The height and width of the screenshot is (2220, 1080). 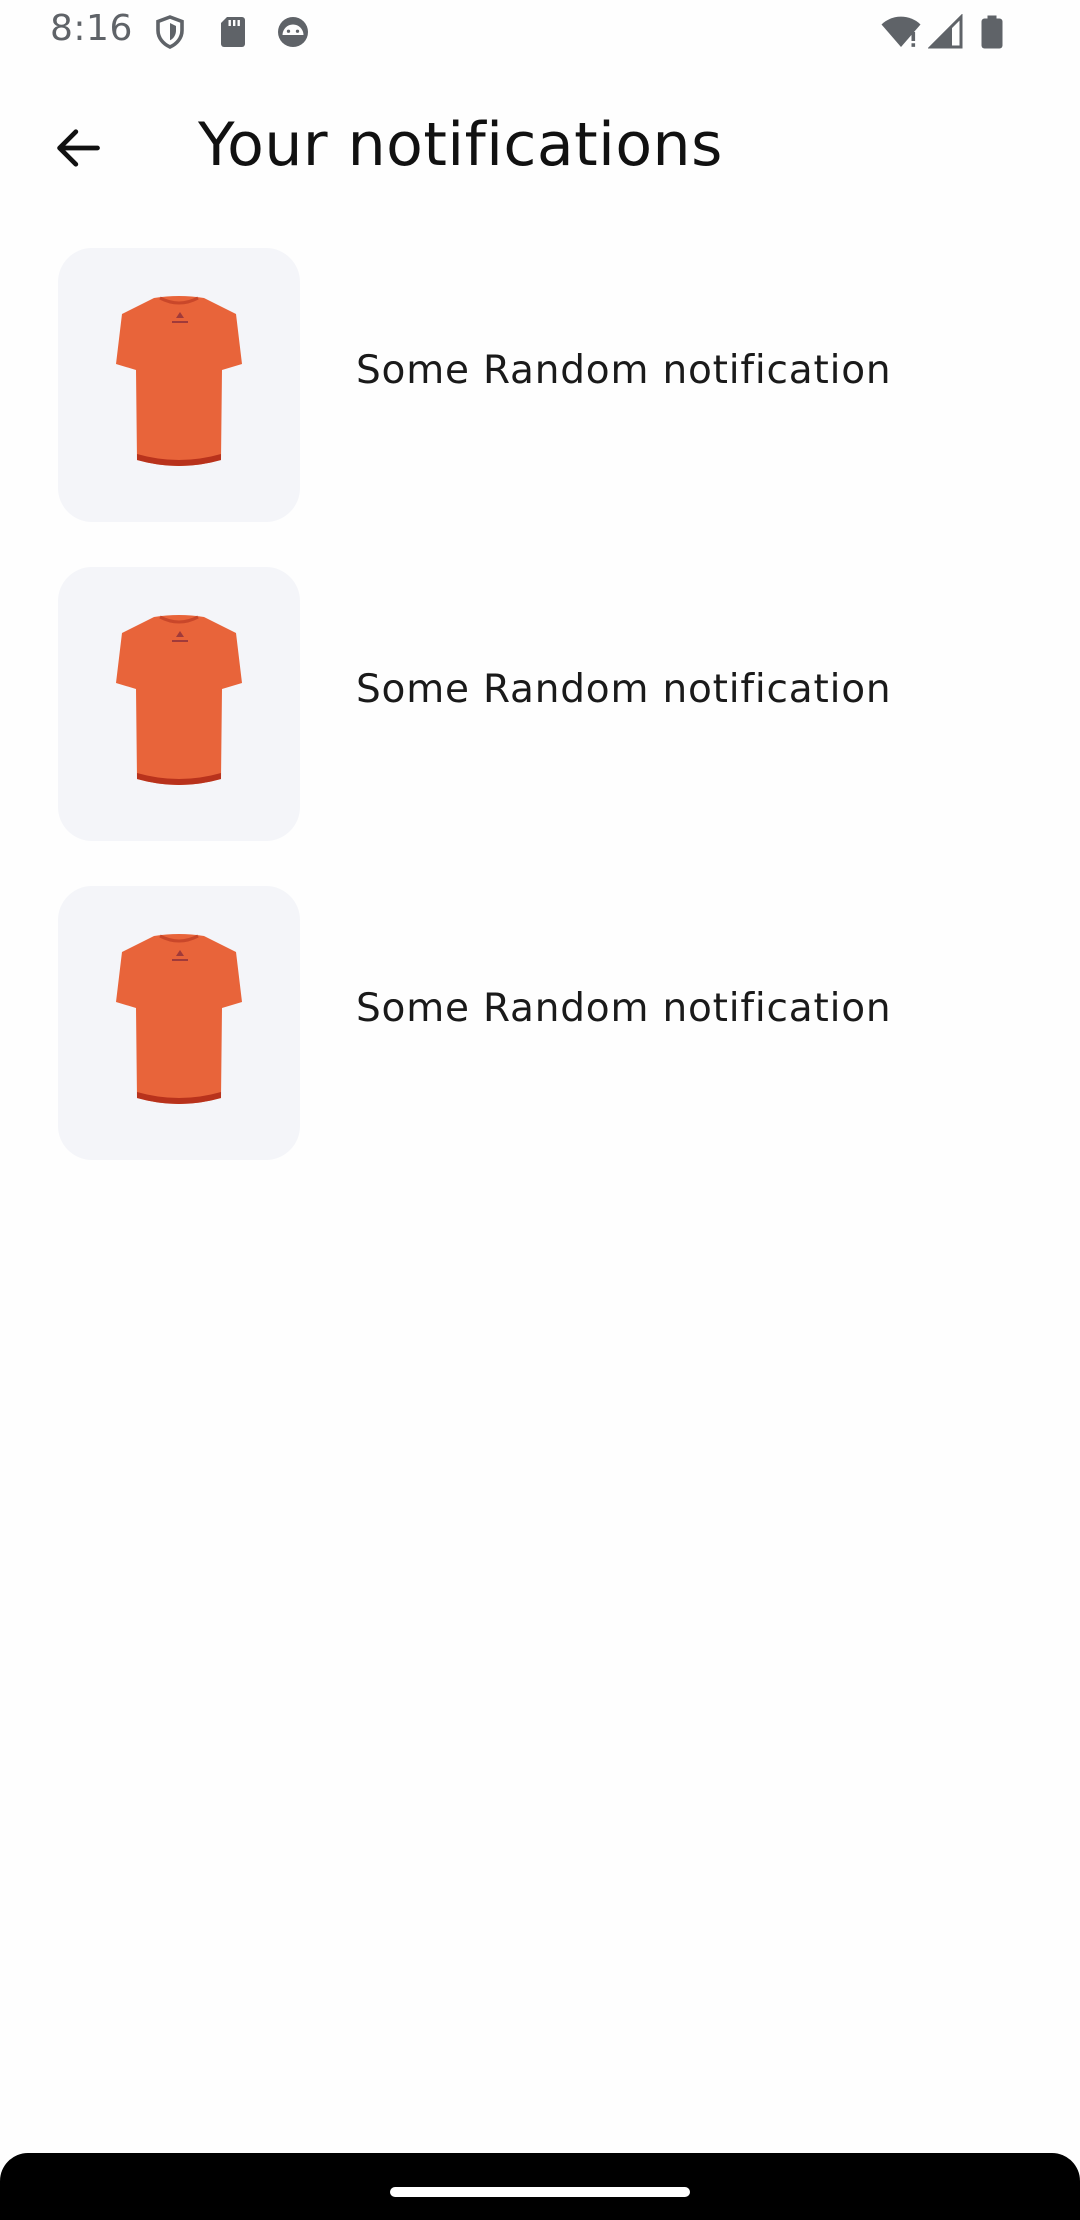 What do you see at coordinates (540, 2186) in the screenshot?
I see `navigation-bar` at bounding box center [540, 2186].